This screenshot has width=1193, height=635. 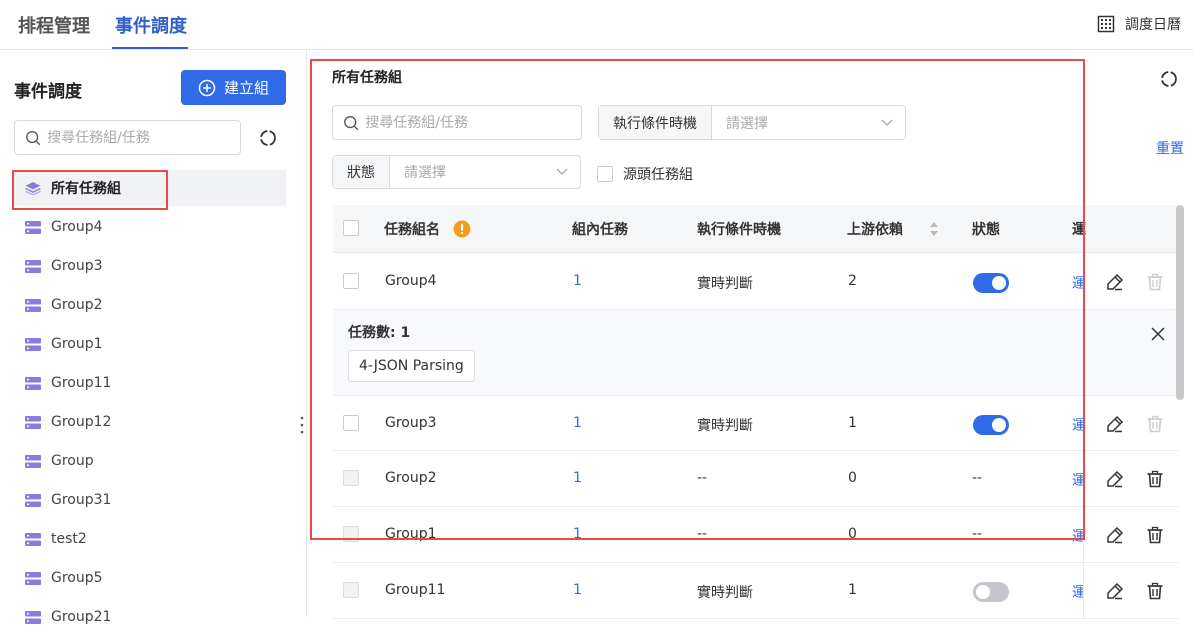 I want to click on sidebar-item-label: test2, so click(x=69, y=539).